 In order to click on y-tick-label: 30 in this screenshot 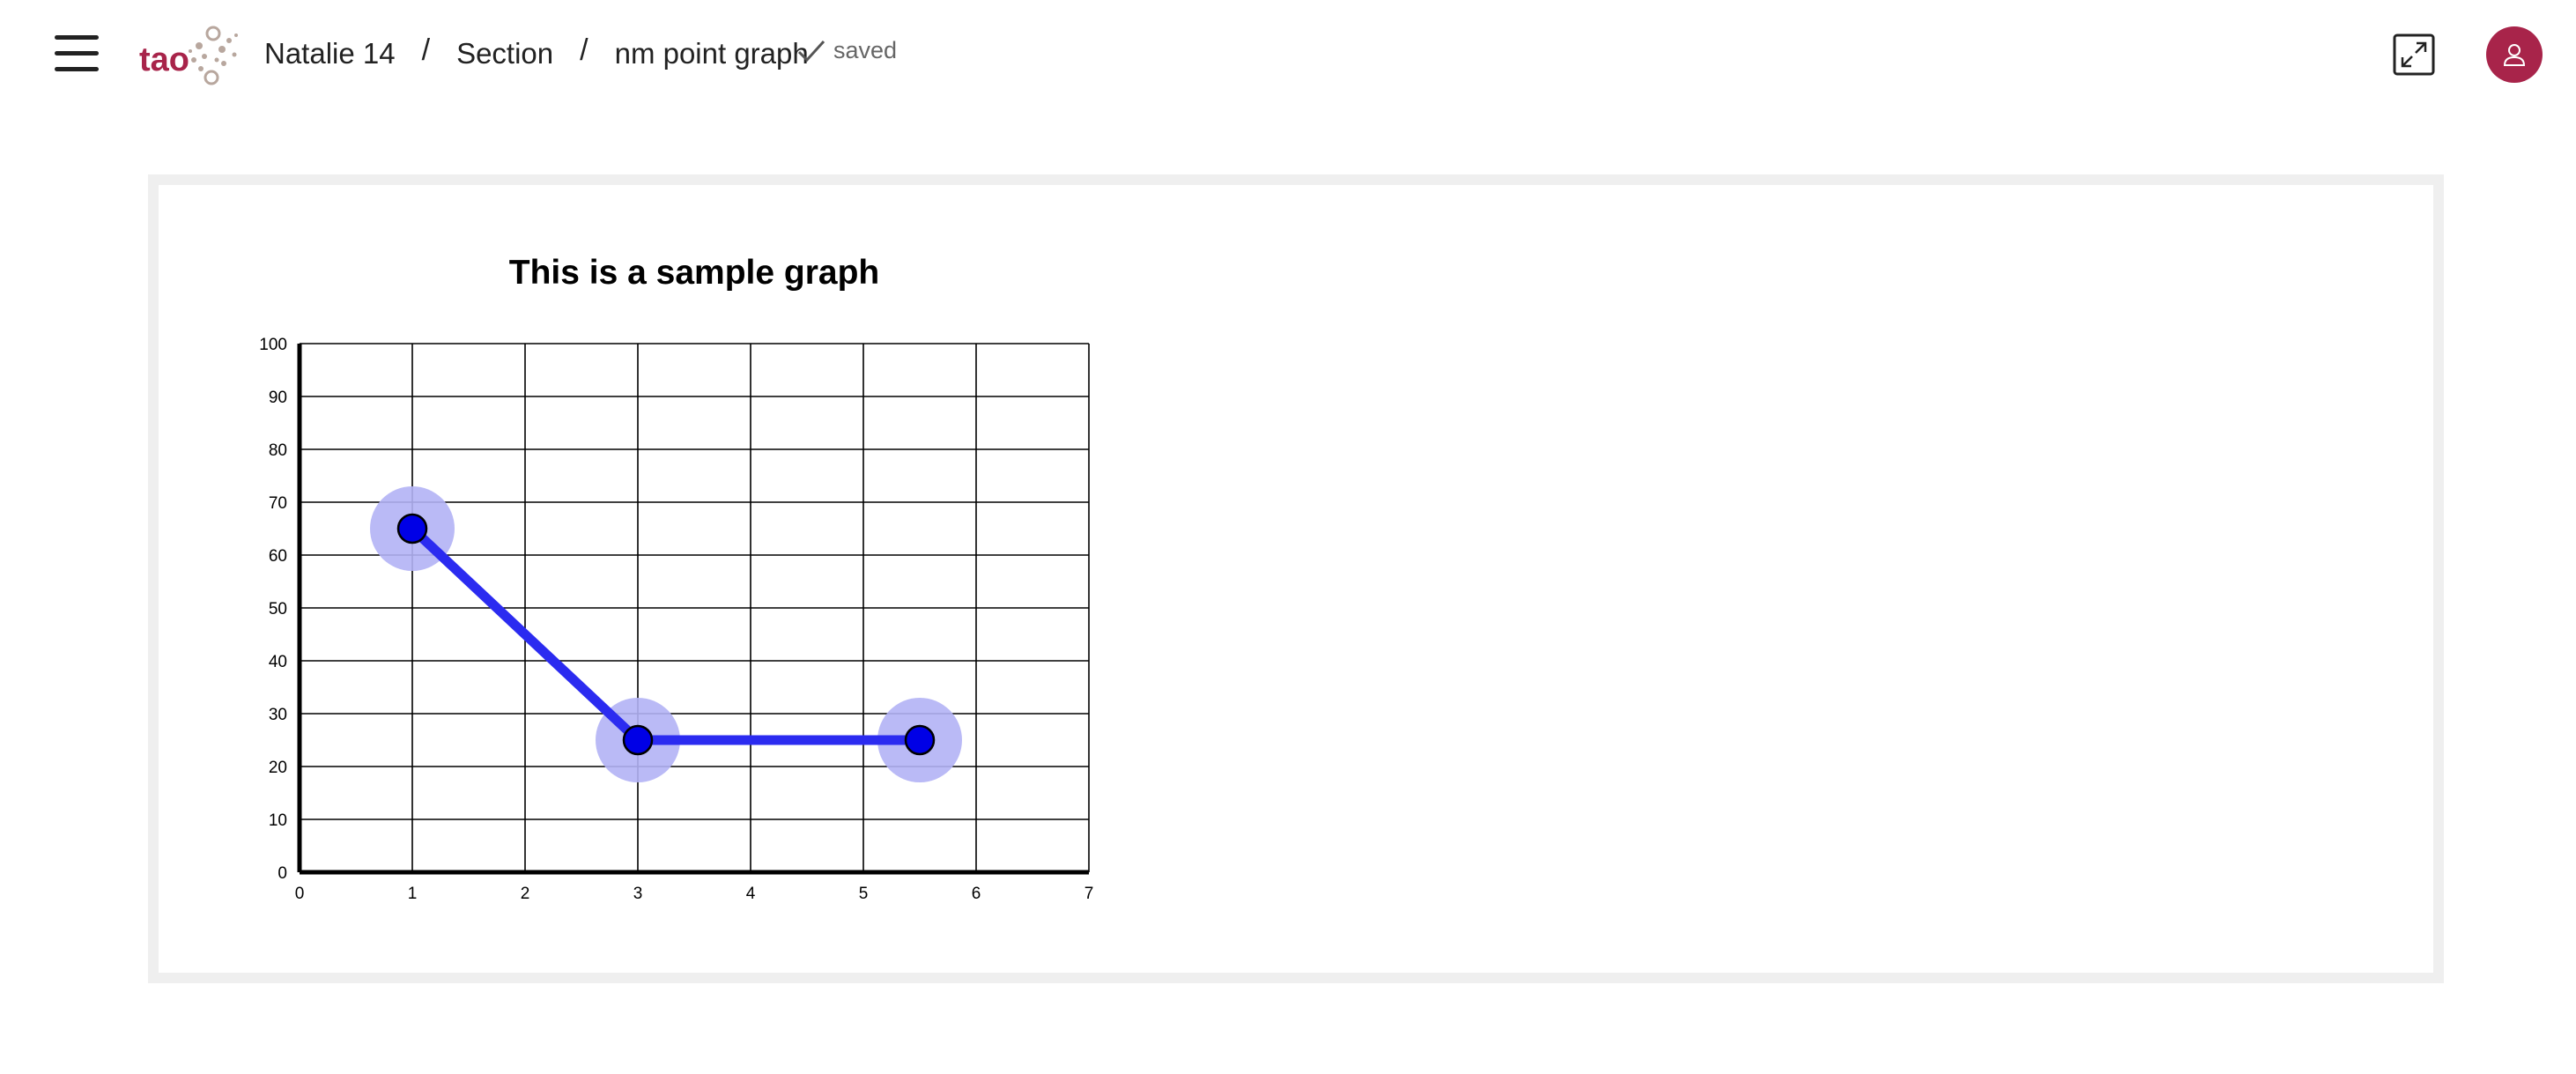, I will do `click(278, 715)`.